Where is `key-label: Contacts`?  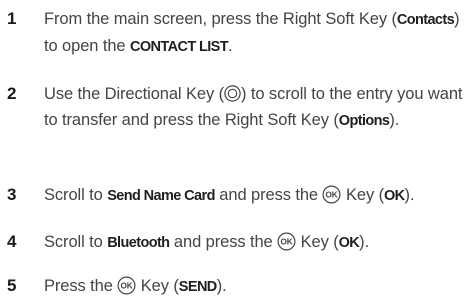
key-label: Contacts is located at coordinates (425, 20).